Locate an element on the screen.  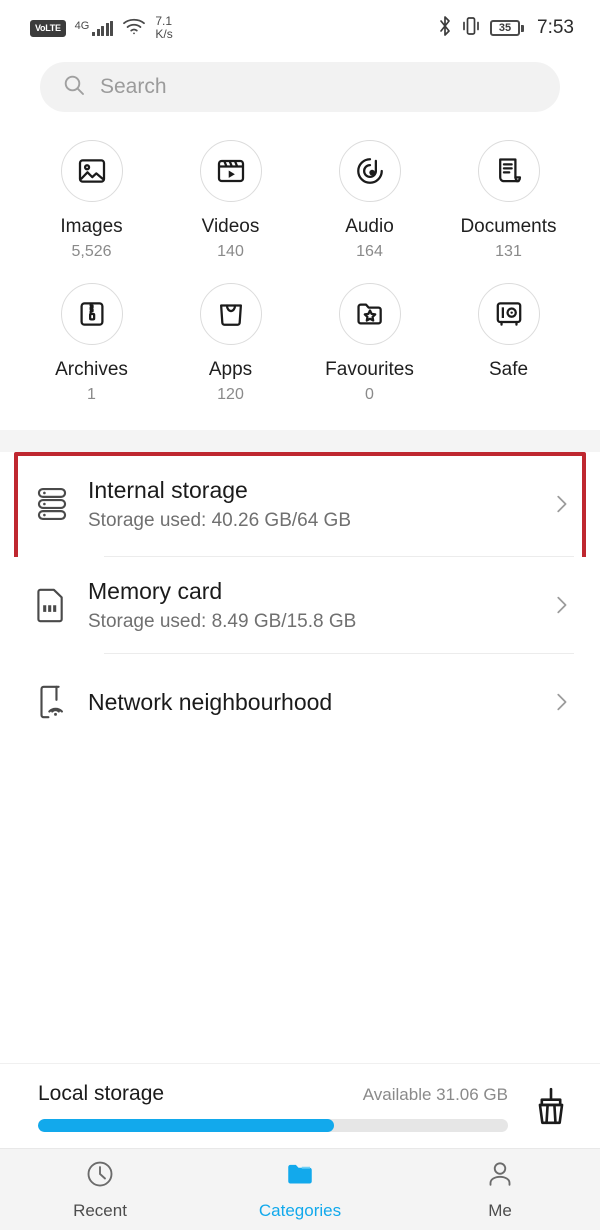
category-label: Audio is located at coordinates (369, 226).